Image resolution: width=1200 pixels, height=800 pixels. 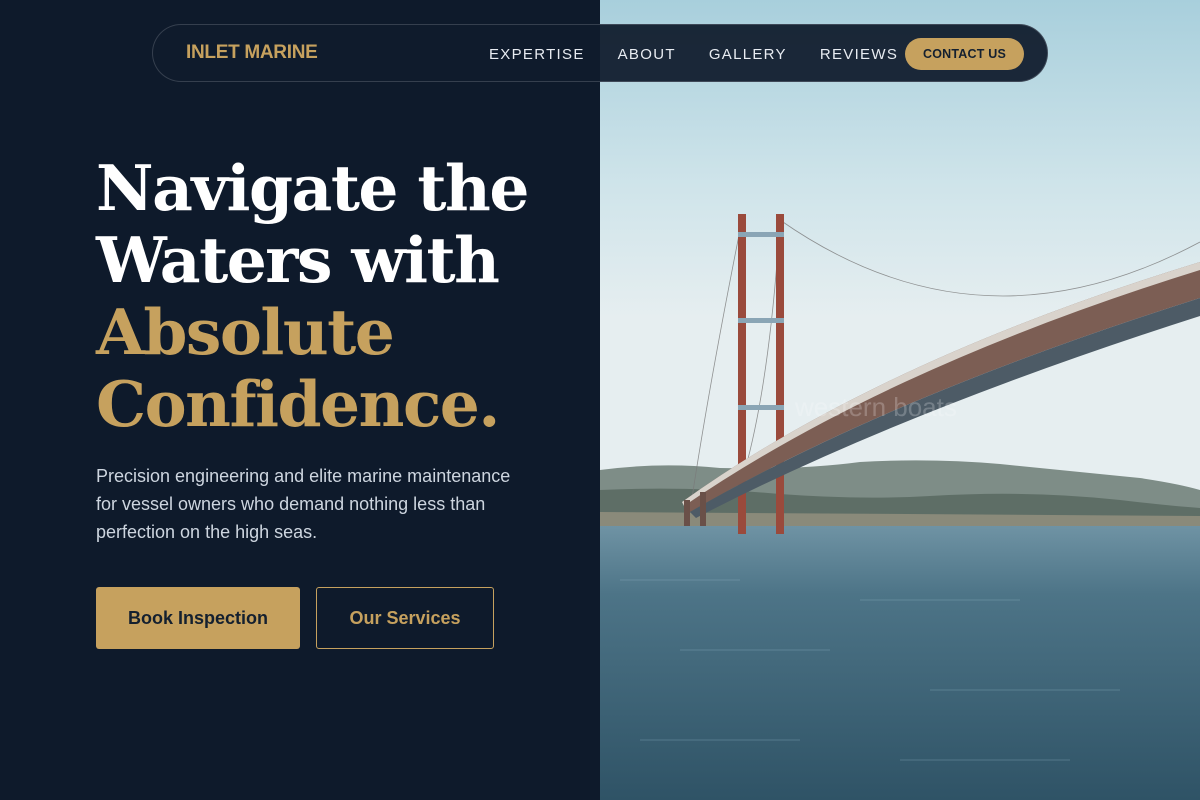 What do you see at coordinates (875, 407) in the screenshot?
I see `watermark-text: western boats` at bounding box center [875, 407].